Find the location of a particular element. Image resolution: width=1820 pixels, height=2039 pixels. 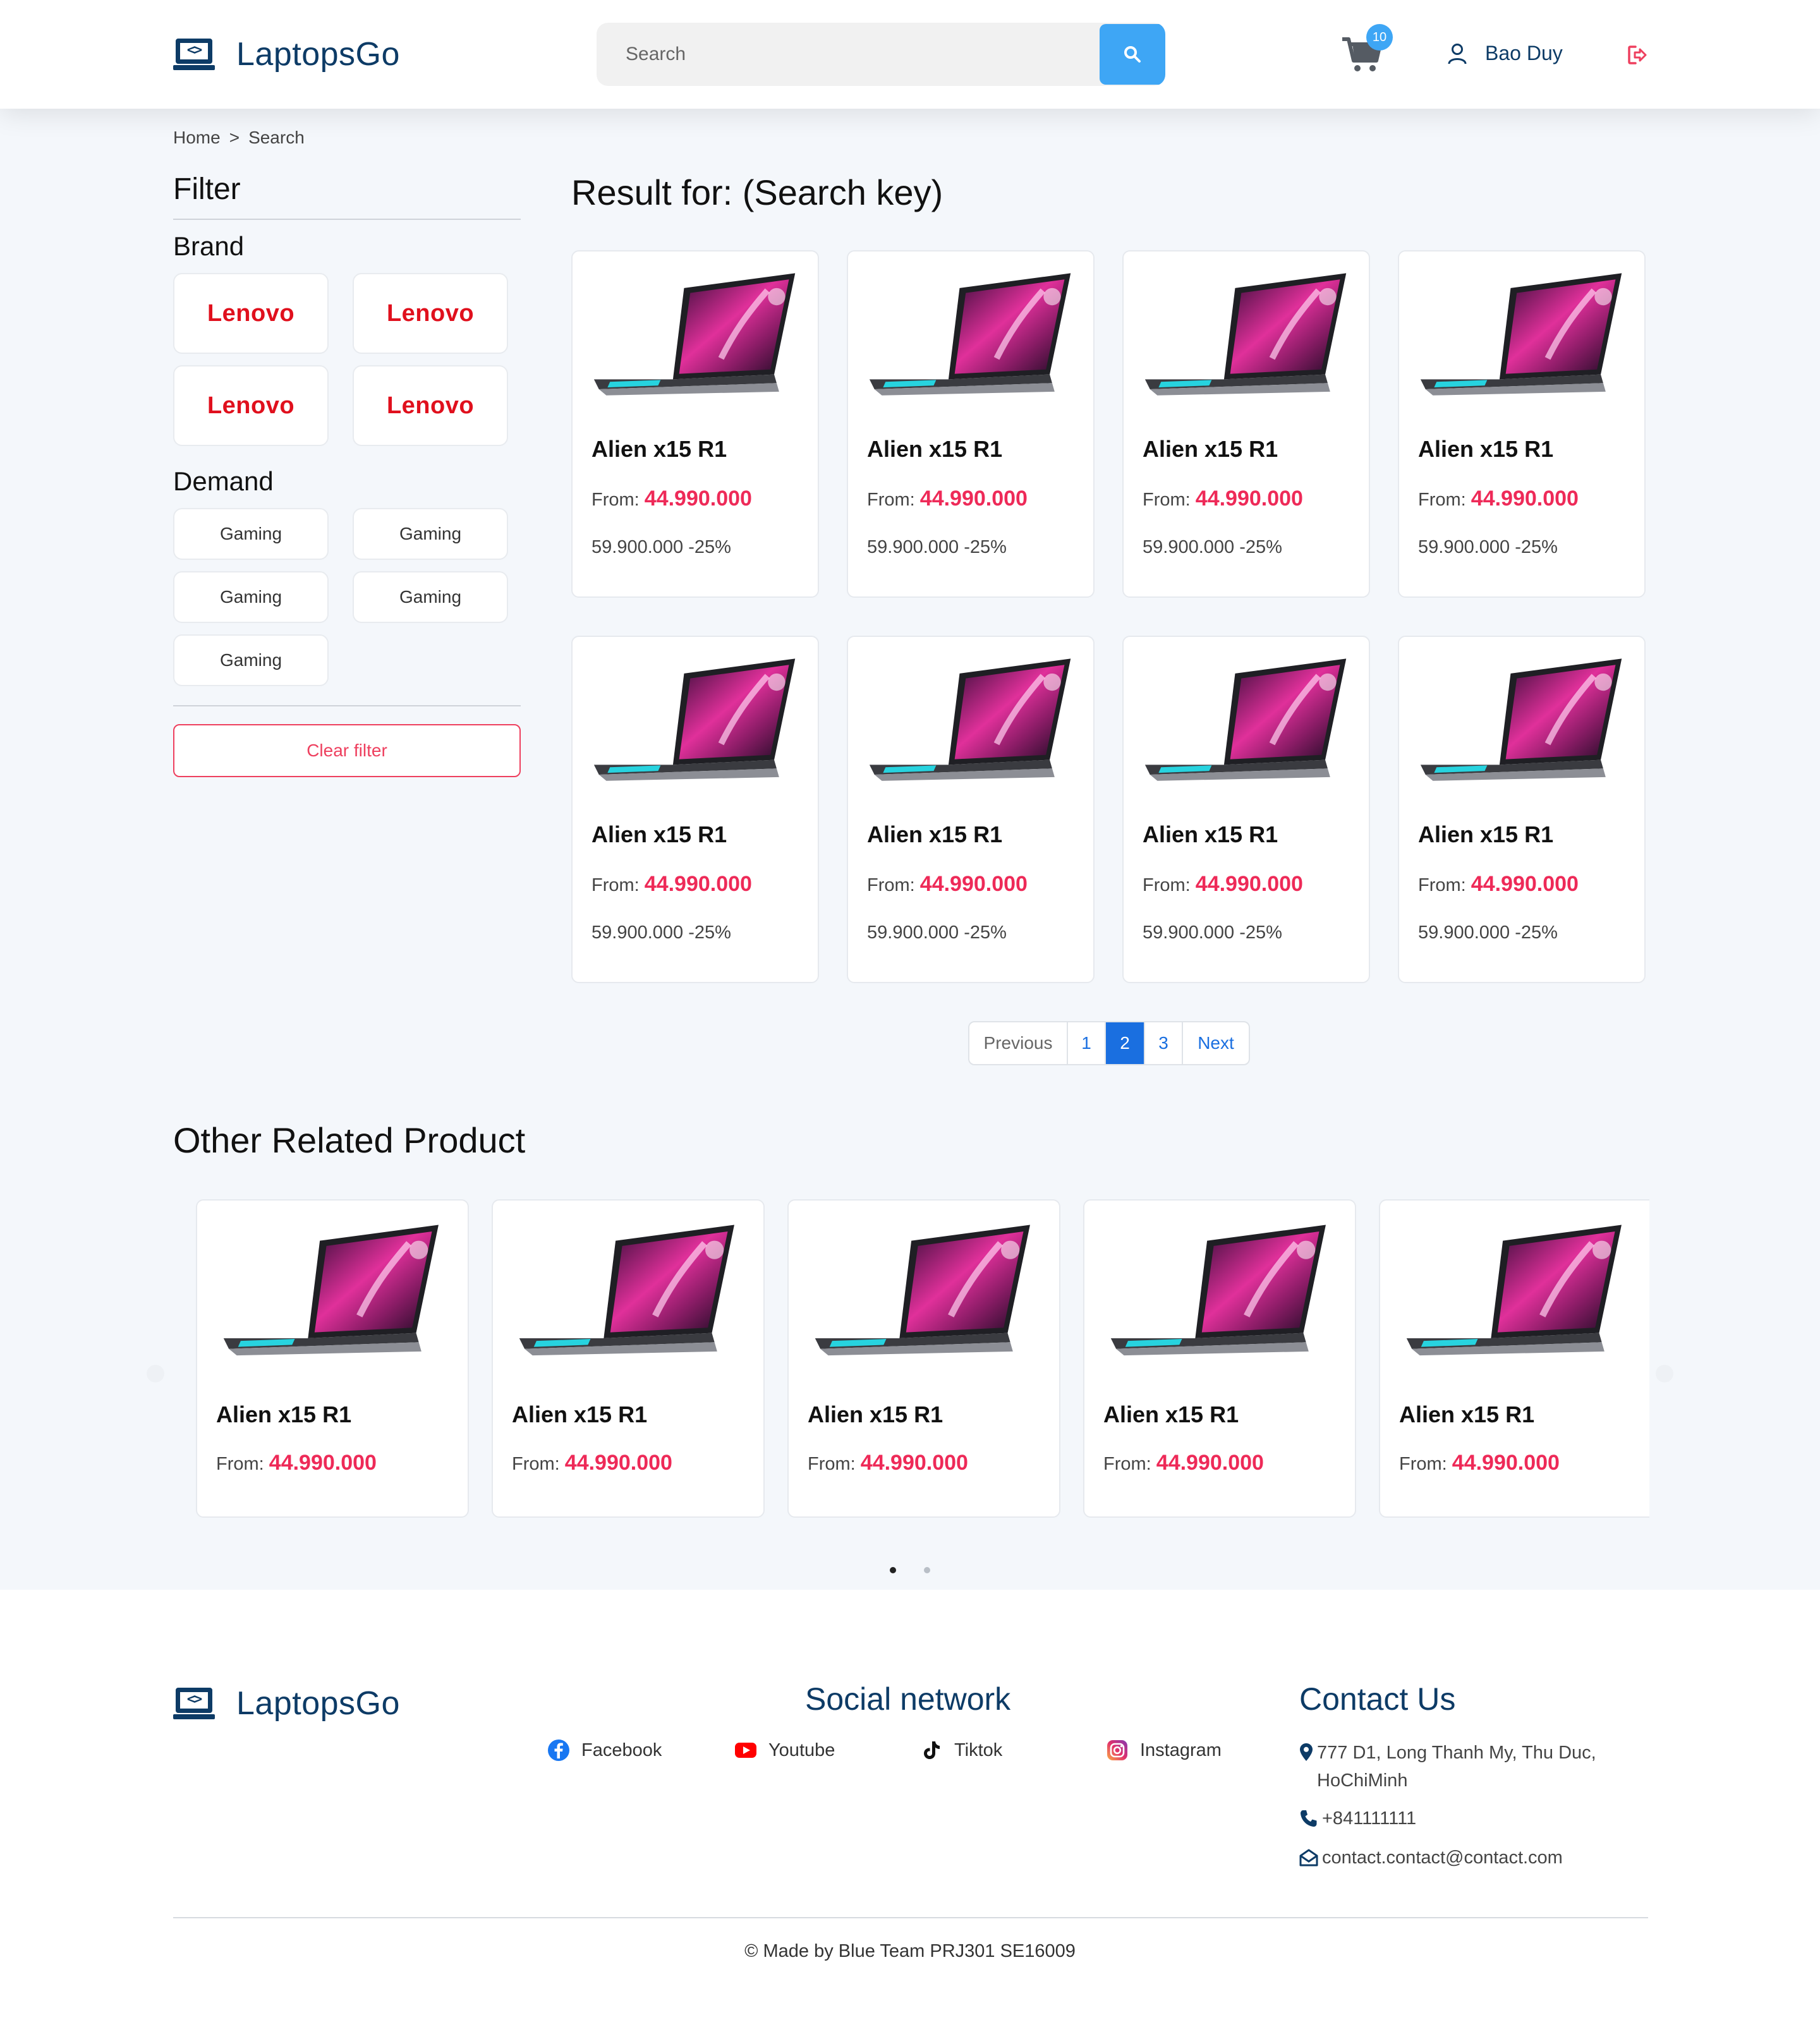

pagination: Previous 1 2 3 Next is located at coordinates (1109, 1043).